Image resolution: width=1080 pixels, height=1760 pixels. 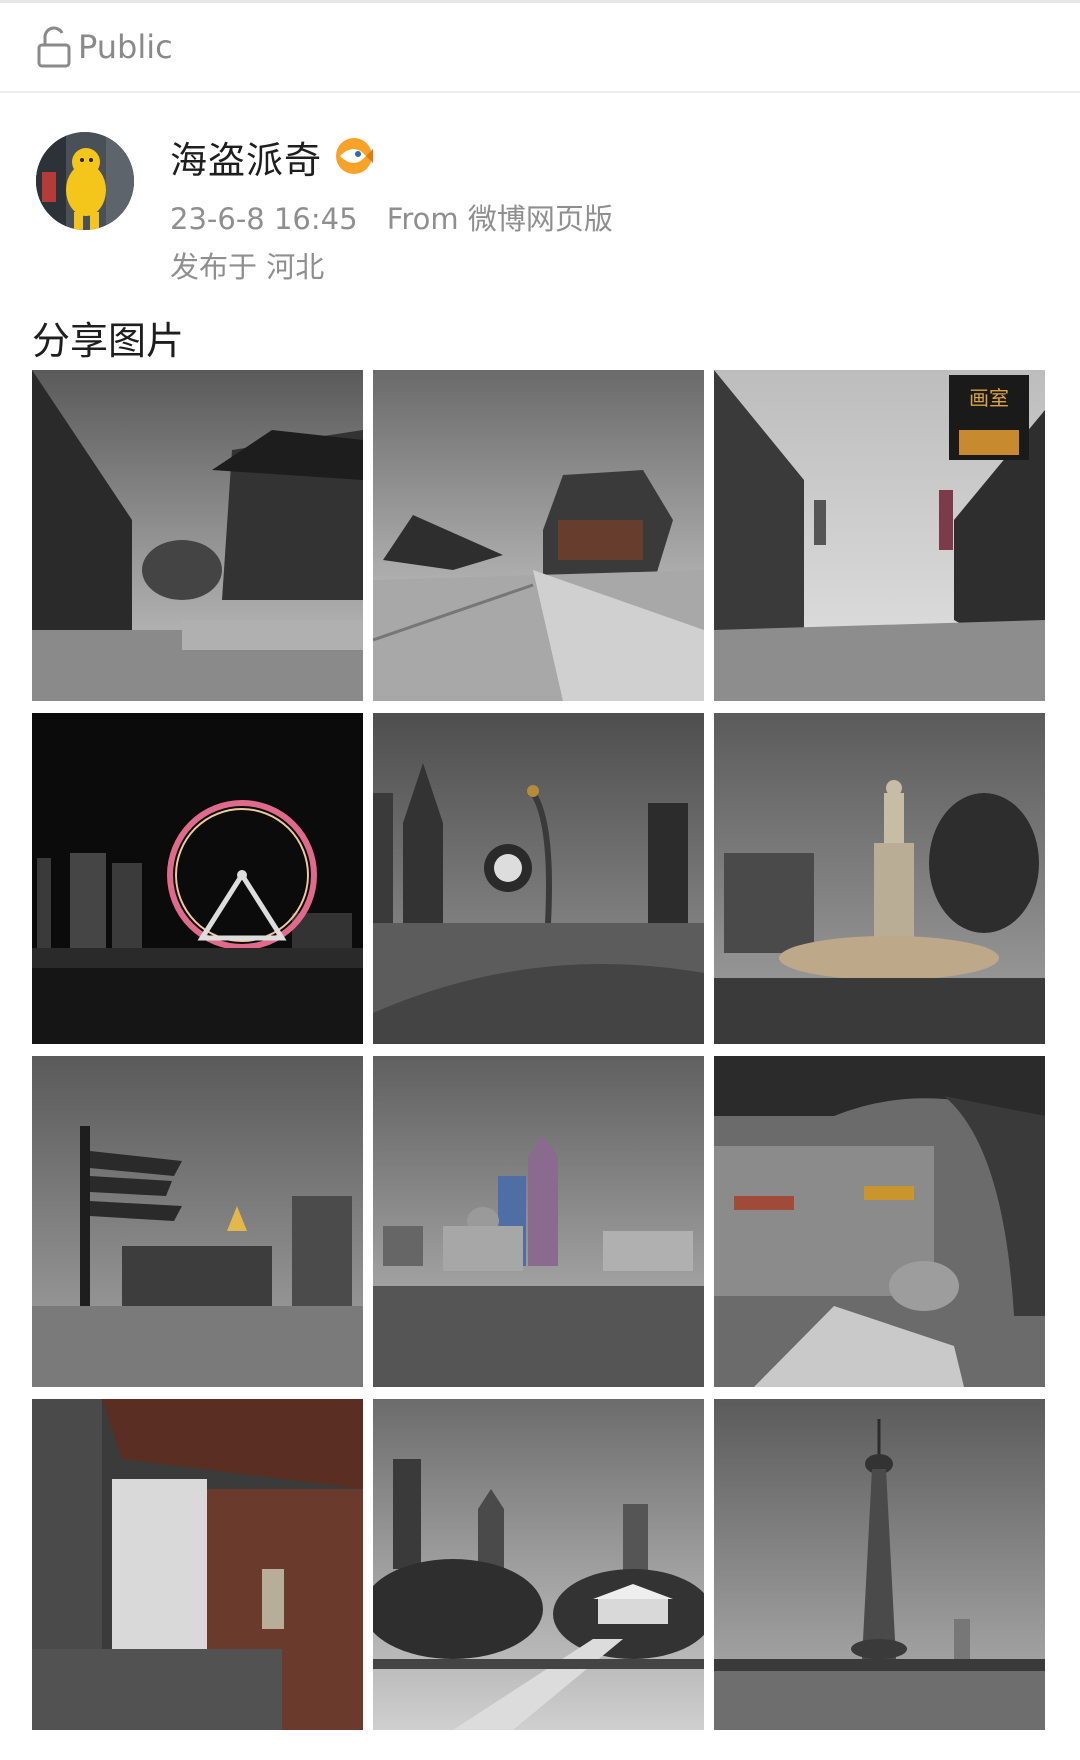 What do you see at coordinates (989, 398) in the screenshot?
I see `shop-sign: 画室` at bounding box center [989, 398].